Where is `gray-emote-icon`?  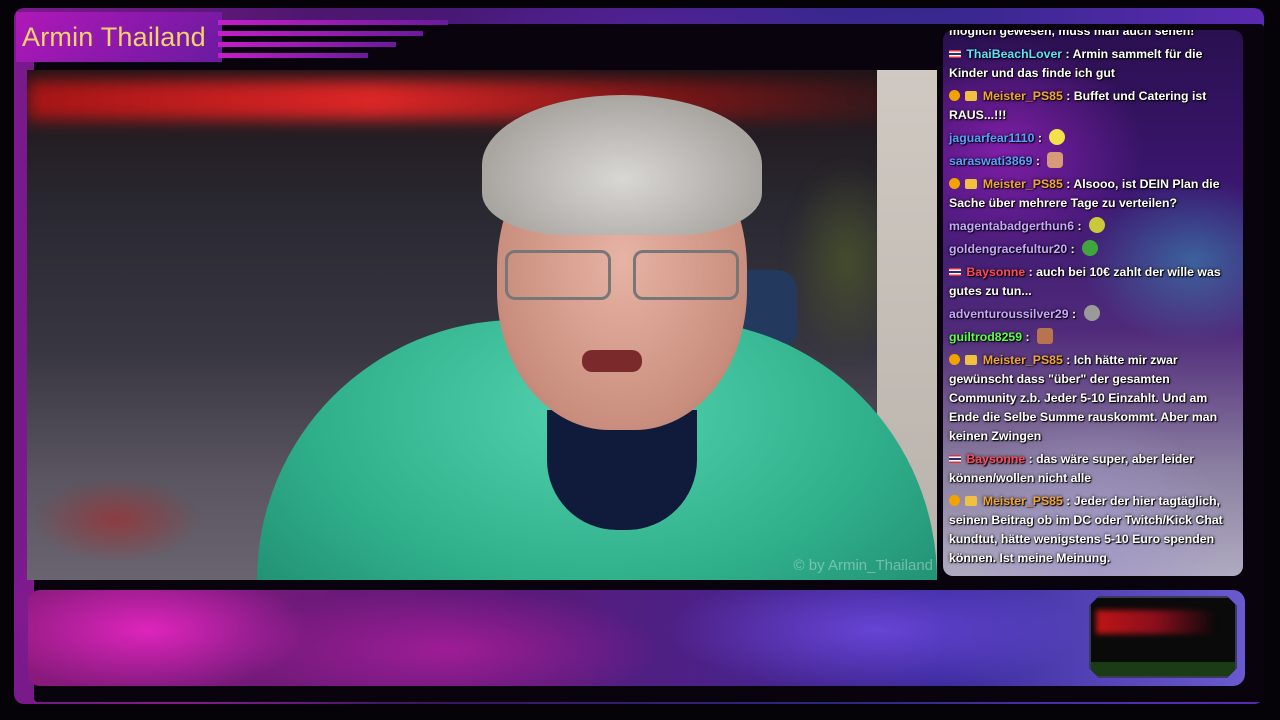
gray-emote-icon is located at coordinates (1091, 313).